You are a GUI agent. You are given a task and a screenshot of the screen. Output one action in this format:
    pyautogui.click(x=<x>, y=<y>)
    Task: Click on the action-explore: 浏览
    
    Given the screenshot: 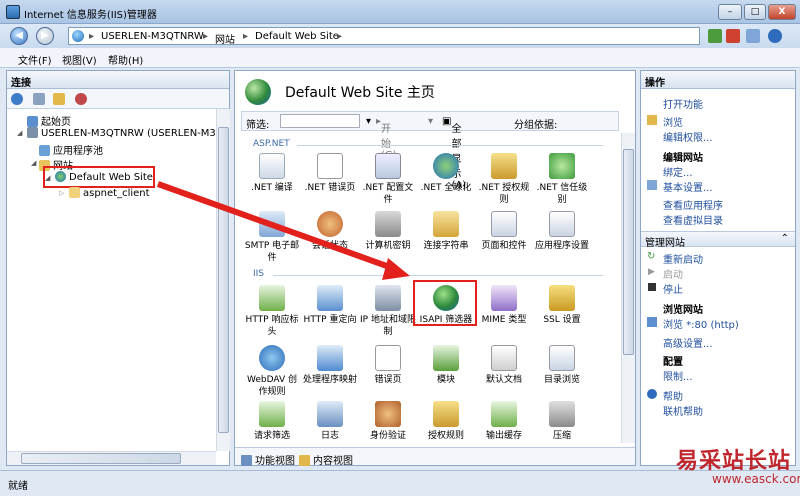 What is the action you would take?
    pyautogui.click(x=673, y=121)
    